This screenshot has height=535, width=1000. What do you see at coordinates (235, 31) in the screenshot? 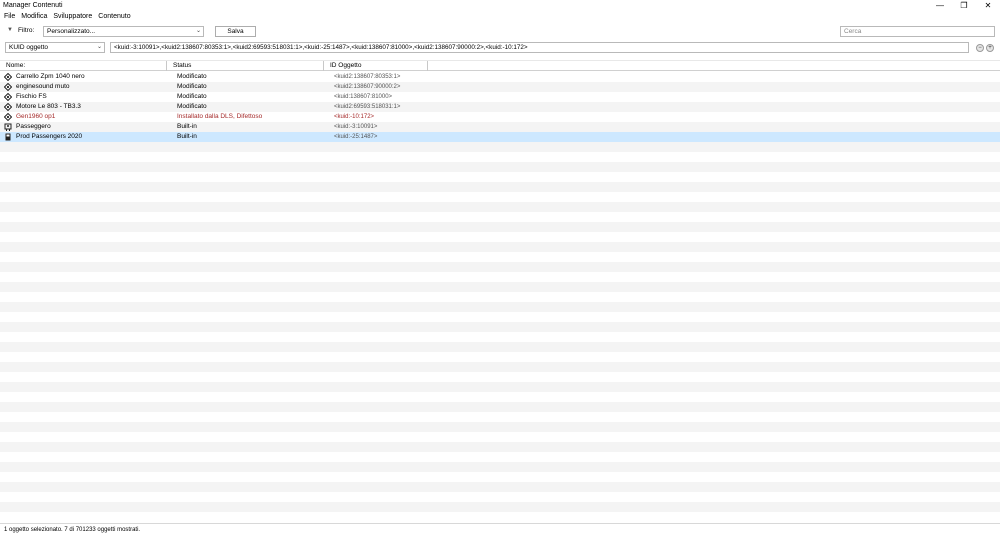
I see `save-button: Salva` at bounding box center [235, 31].